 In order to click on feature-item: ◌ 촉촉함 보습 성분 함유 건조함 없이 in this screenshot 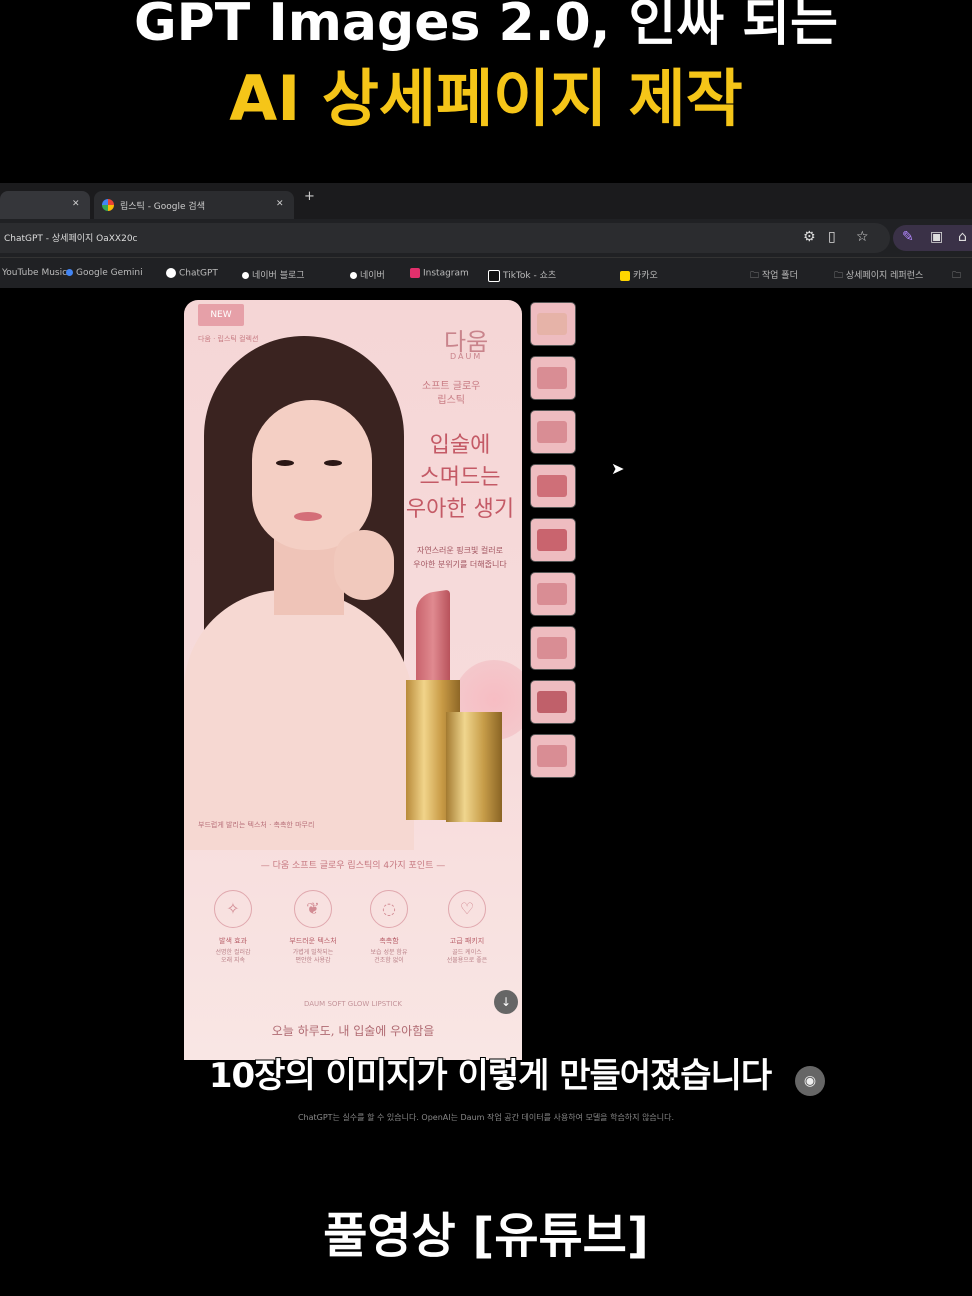, I will do `click(389, 927)`.